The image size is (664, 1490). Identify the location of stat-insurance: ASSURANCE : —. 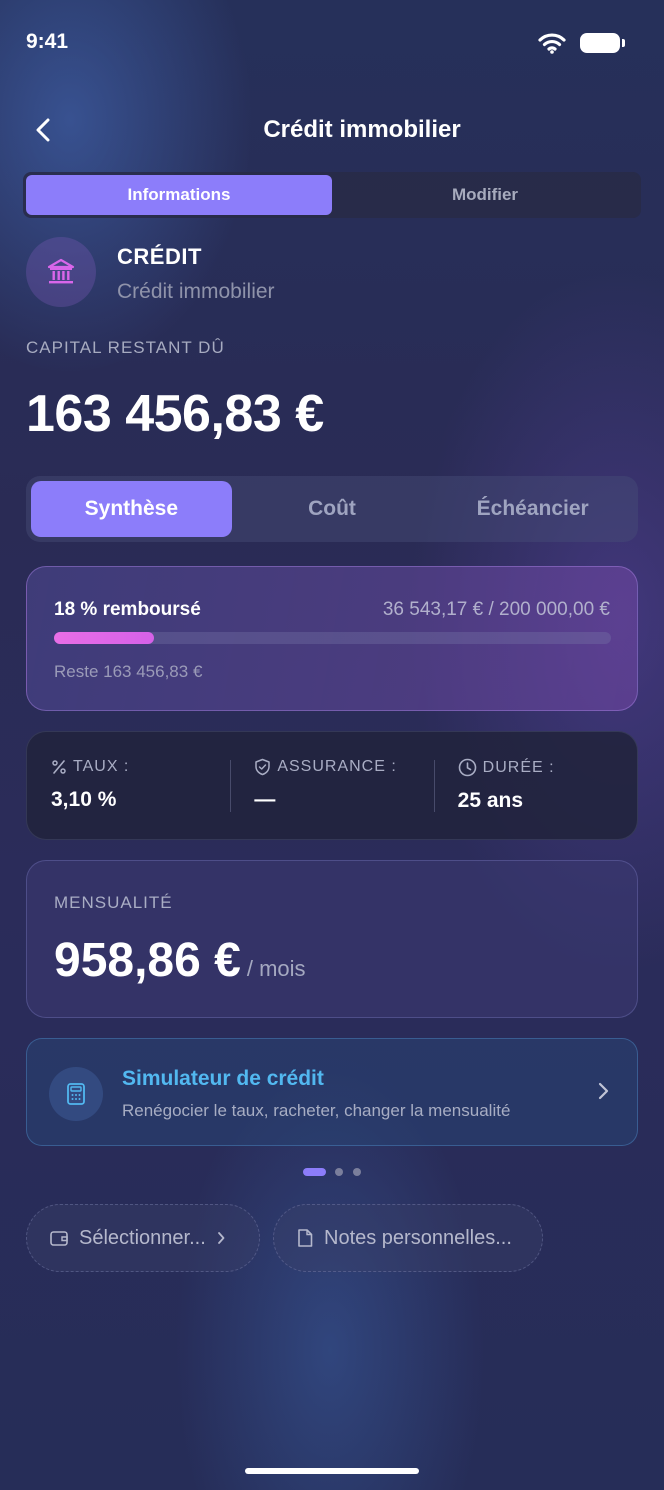
(331, 785).